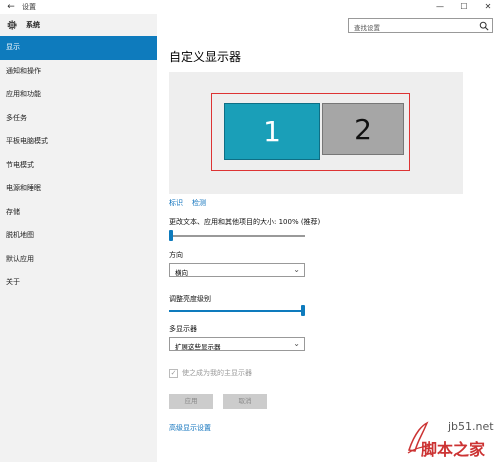 The height and width of the screenshot is (462, 500). I want to click on multi-display-label: 多显示器, so click(183, 329).